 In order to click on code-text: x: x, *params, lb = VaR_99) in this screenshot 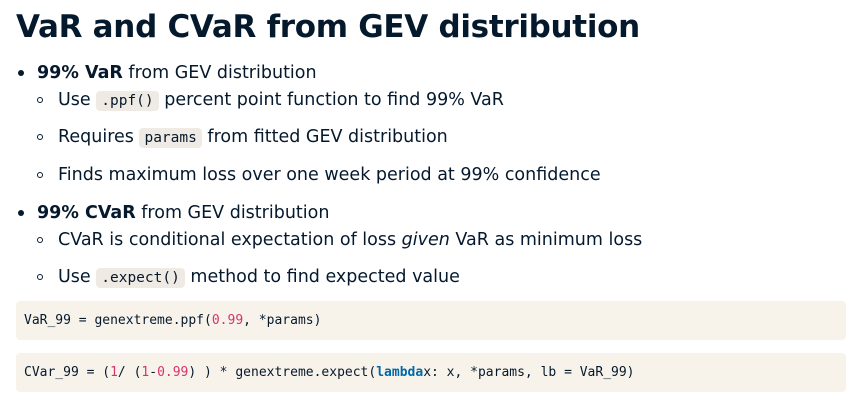, I will do `click(529, 372)`.